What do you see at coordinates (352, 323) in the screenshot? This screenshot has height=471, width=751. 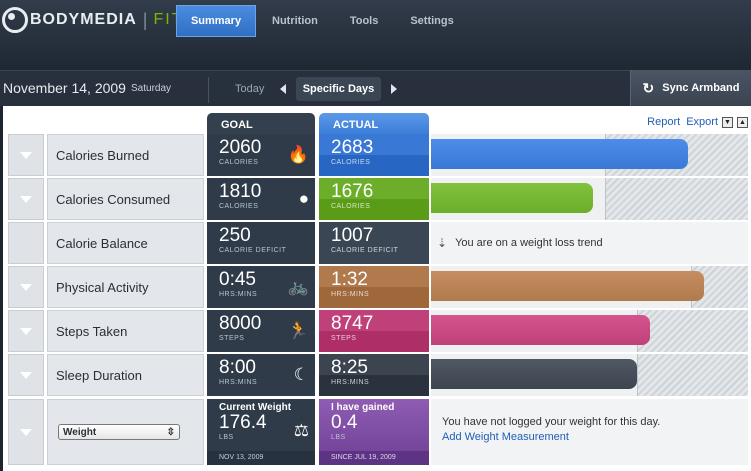 I see `actual-value: 8747` at bounding box center [352, 323].